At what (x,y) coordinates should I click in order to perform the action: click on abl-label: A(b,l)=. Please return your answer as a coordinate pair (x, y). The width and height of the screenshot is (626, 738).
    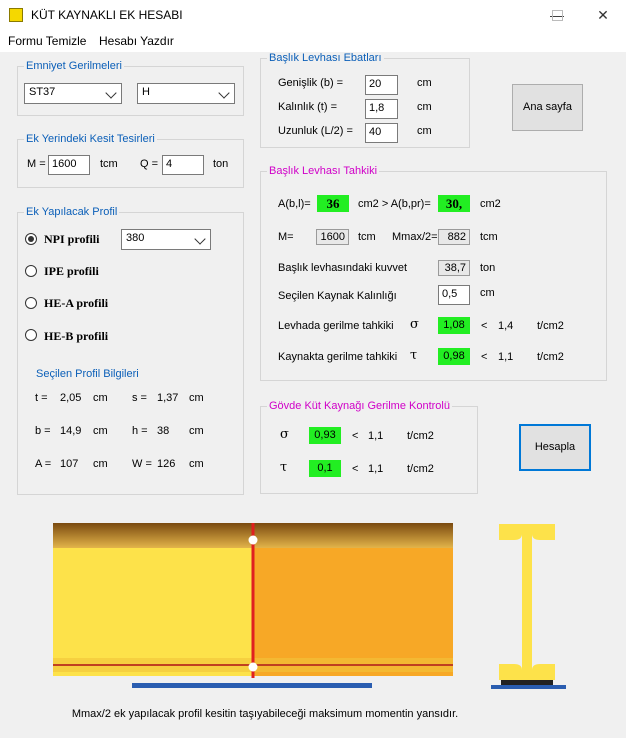
    Looking at the image, I should click on (294, 204).